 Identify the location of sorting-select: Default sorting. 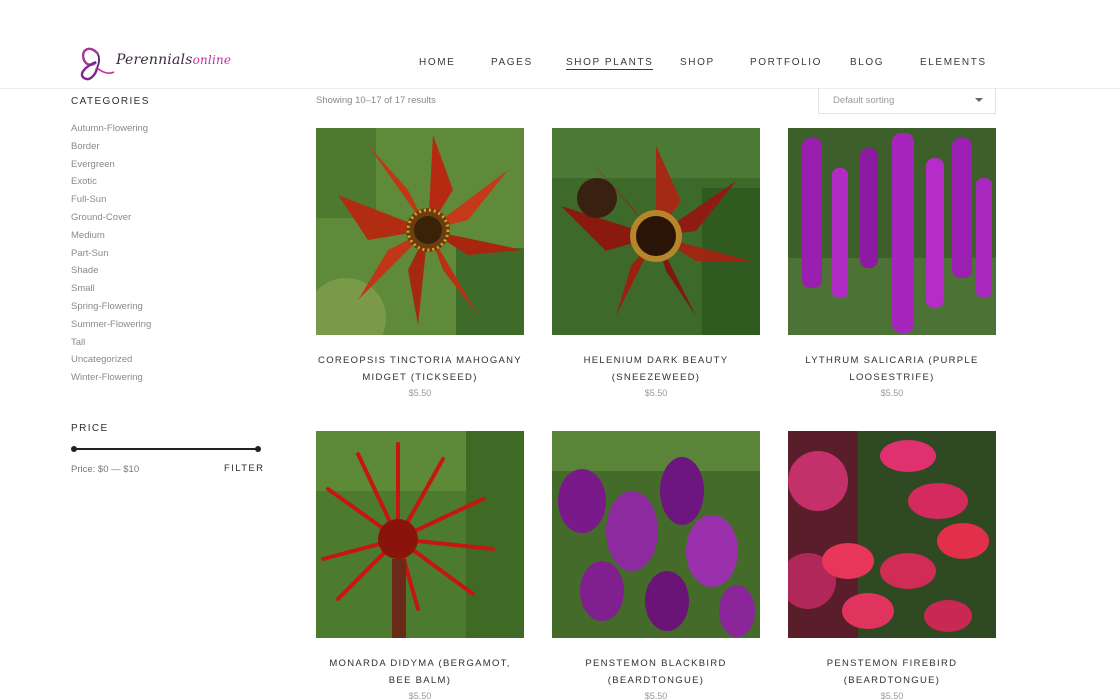
(907, 101).